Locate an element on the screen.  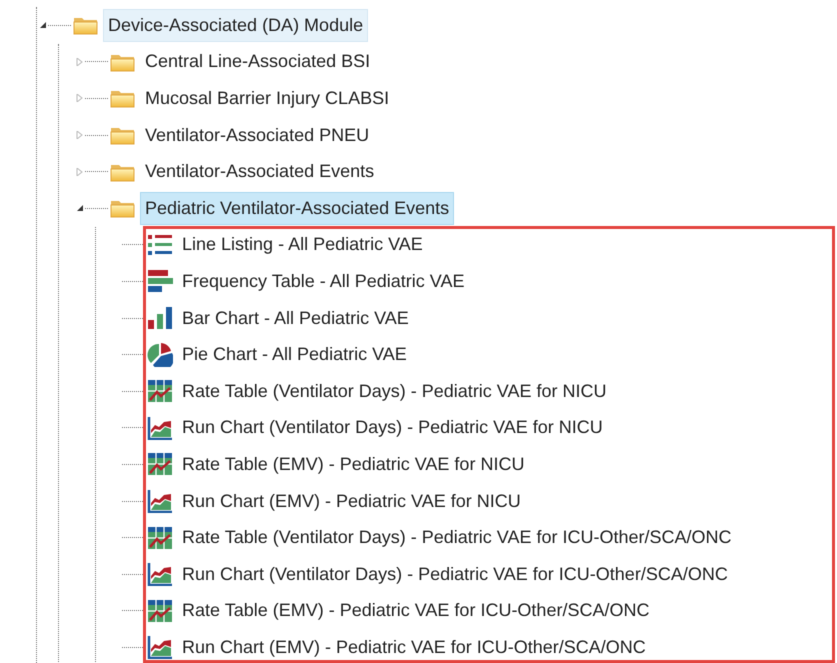
report-link: Run Chart (Ventilator Days) - Pediatric VAE for NICU is located at coordinates (392, 427).